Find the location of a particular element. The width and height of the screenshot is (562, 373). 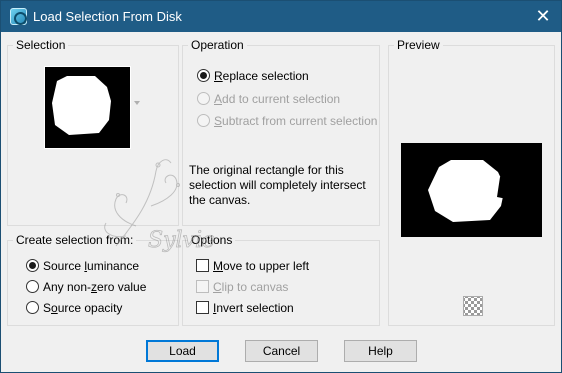

preview-image is located at coordinates (471, 190).